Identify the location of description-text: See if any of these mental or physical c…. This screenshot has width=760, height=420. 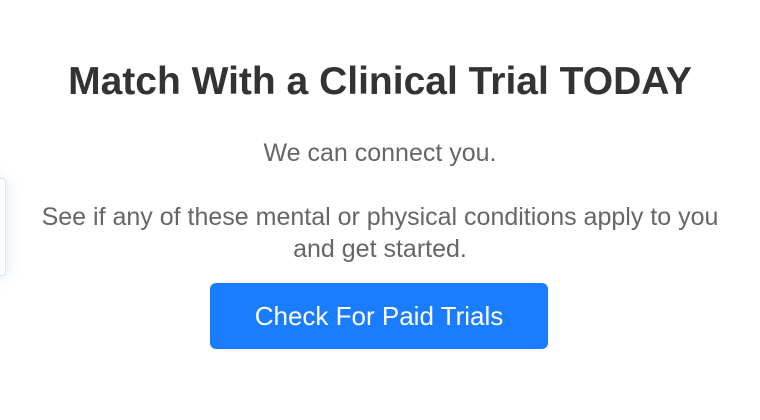
(380, 233).